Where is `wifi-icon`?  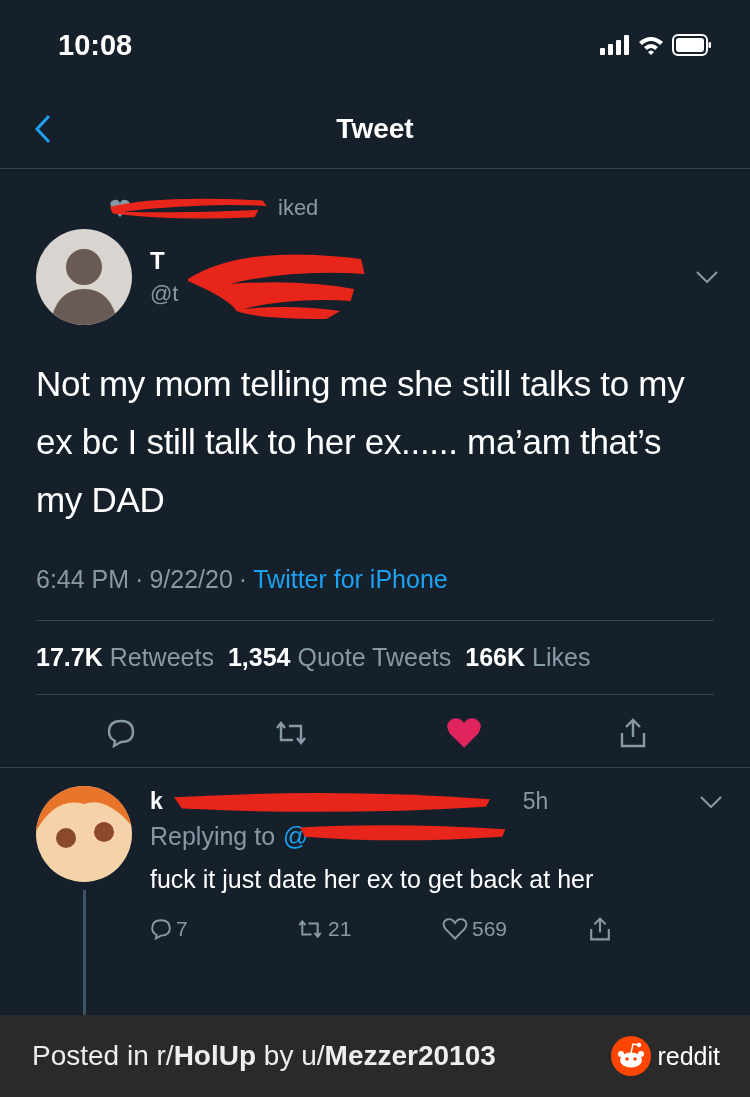 wifi-icon is located at coordinates (651, 45).